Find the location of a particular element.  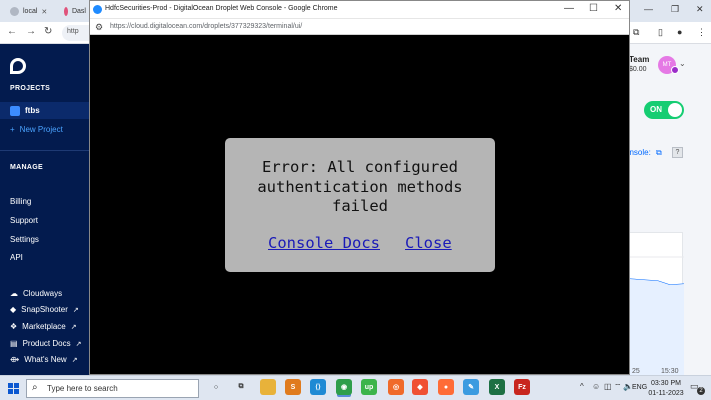

task-view-icon: ⧉ is located at coordinates (241, 387).